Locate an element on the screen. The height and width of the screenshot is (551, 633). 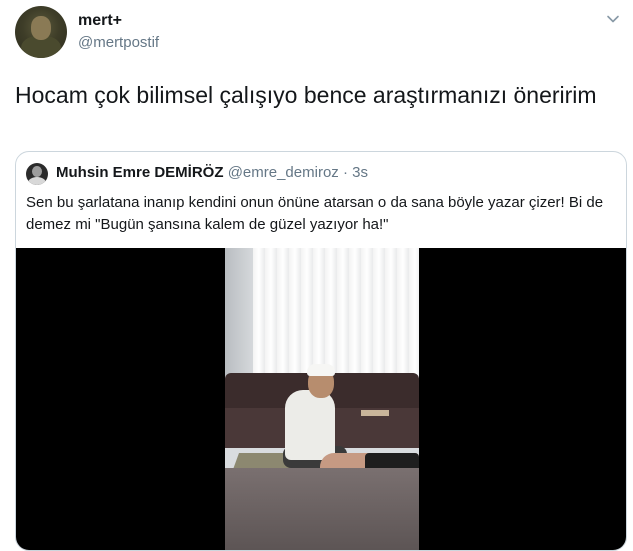
window-curtain is located at coordinates (336, 313).